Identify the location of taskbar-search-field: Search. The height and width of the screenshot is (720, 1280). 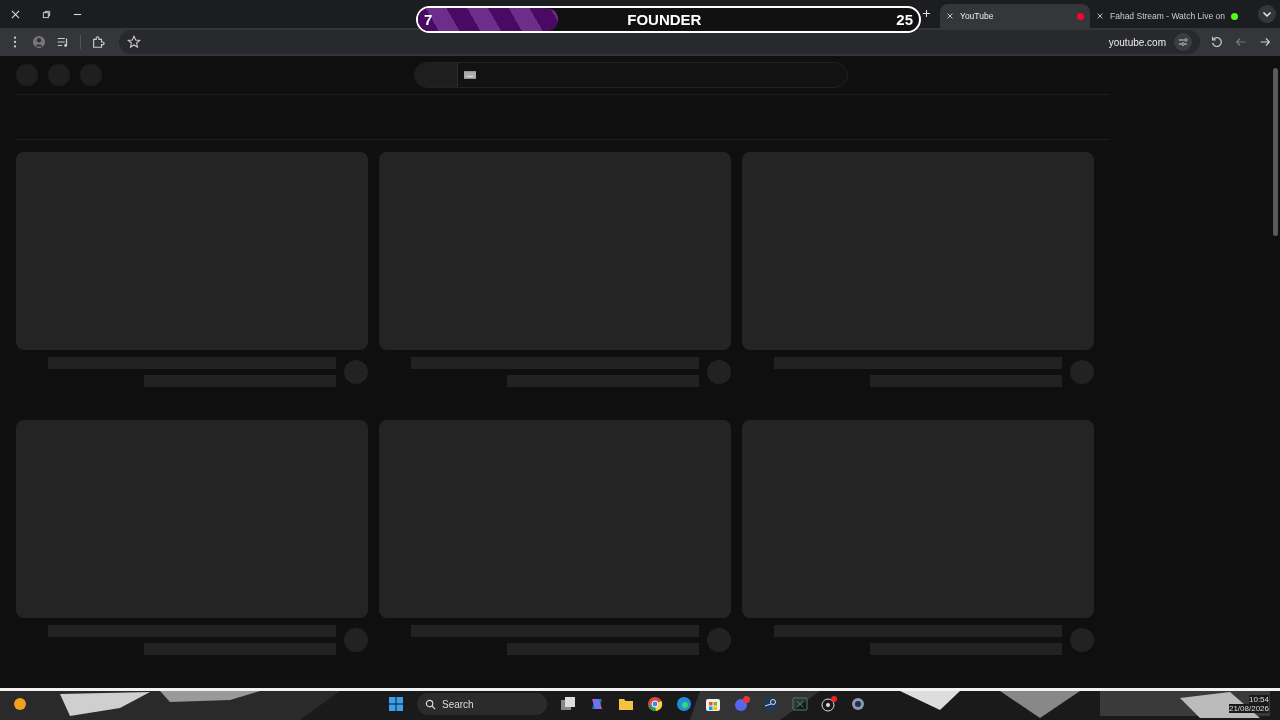
(482, 704).